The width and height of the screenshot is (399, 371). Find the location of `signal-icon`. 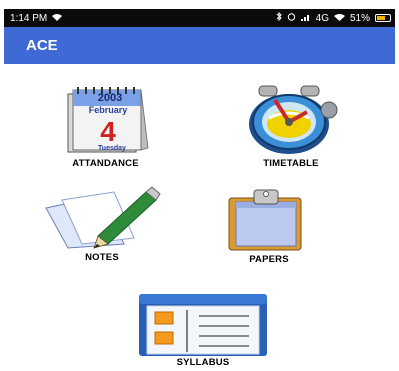

signal-icon is located at coordinates (305, 18).